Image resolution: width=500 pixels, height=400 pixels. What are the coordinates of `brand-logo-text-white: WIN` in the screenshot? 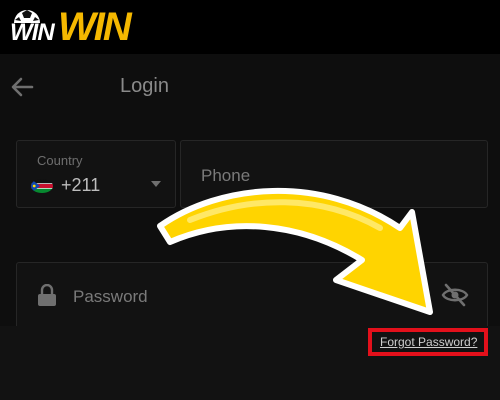 It's located at (32, 32).